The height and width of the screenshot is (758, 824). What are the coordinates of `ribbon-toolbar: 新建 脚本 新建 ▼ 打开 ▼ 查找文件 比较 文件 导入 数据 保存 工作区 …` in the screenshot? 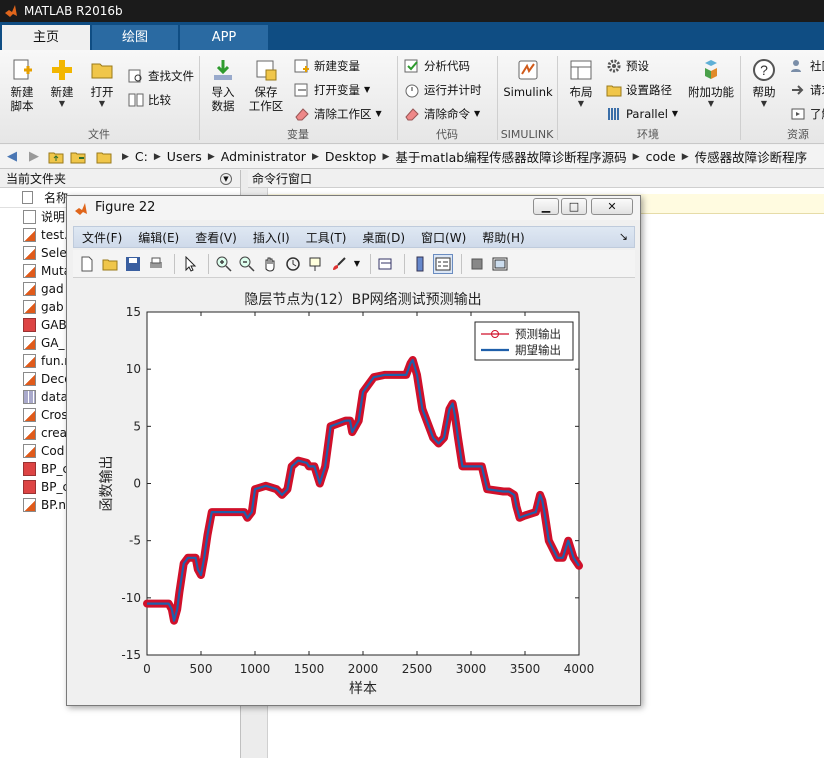 It's located at (412, 97).